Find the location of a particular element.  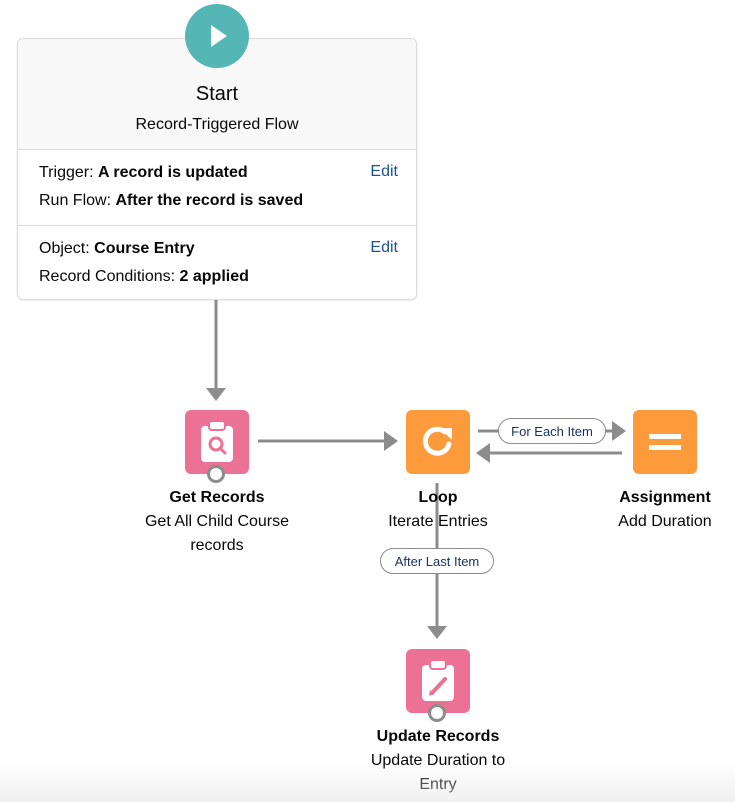

update-records-connector-handle is located at coordinates (437, 713).